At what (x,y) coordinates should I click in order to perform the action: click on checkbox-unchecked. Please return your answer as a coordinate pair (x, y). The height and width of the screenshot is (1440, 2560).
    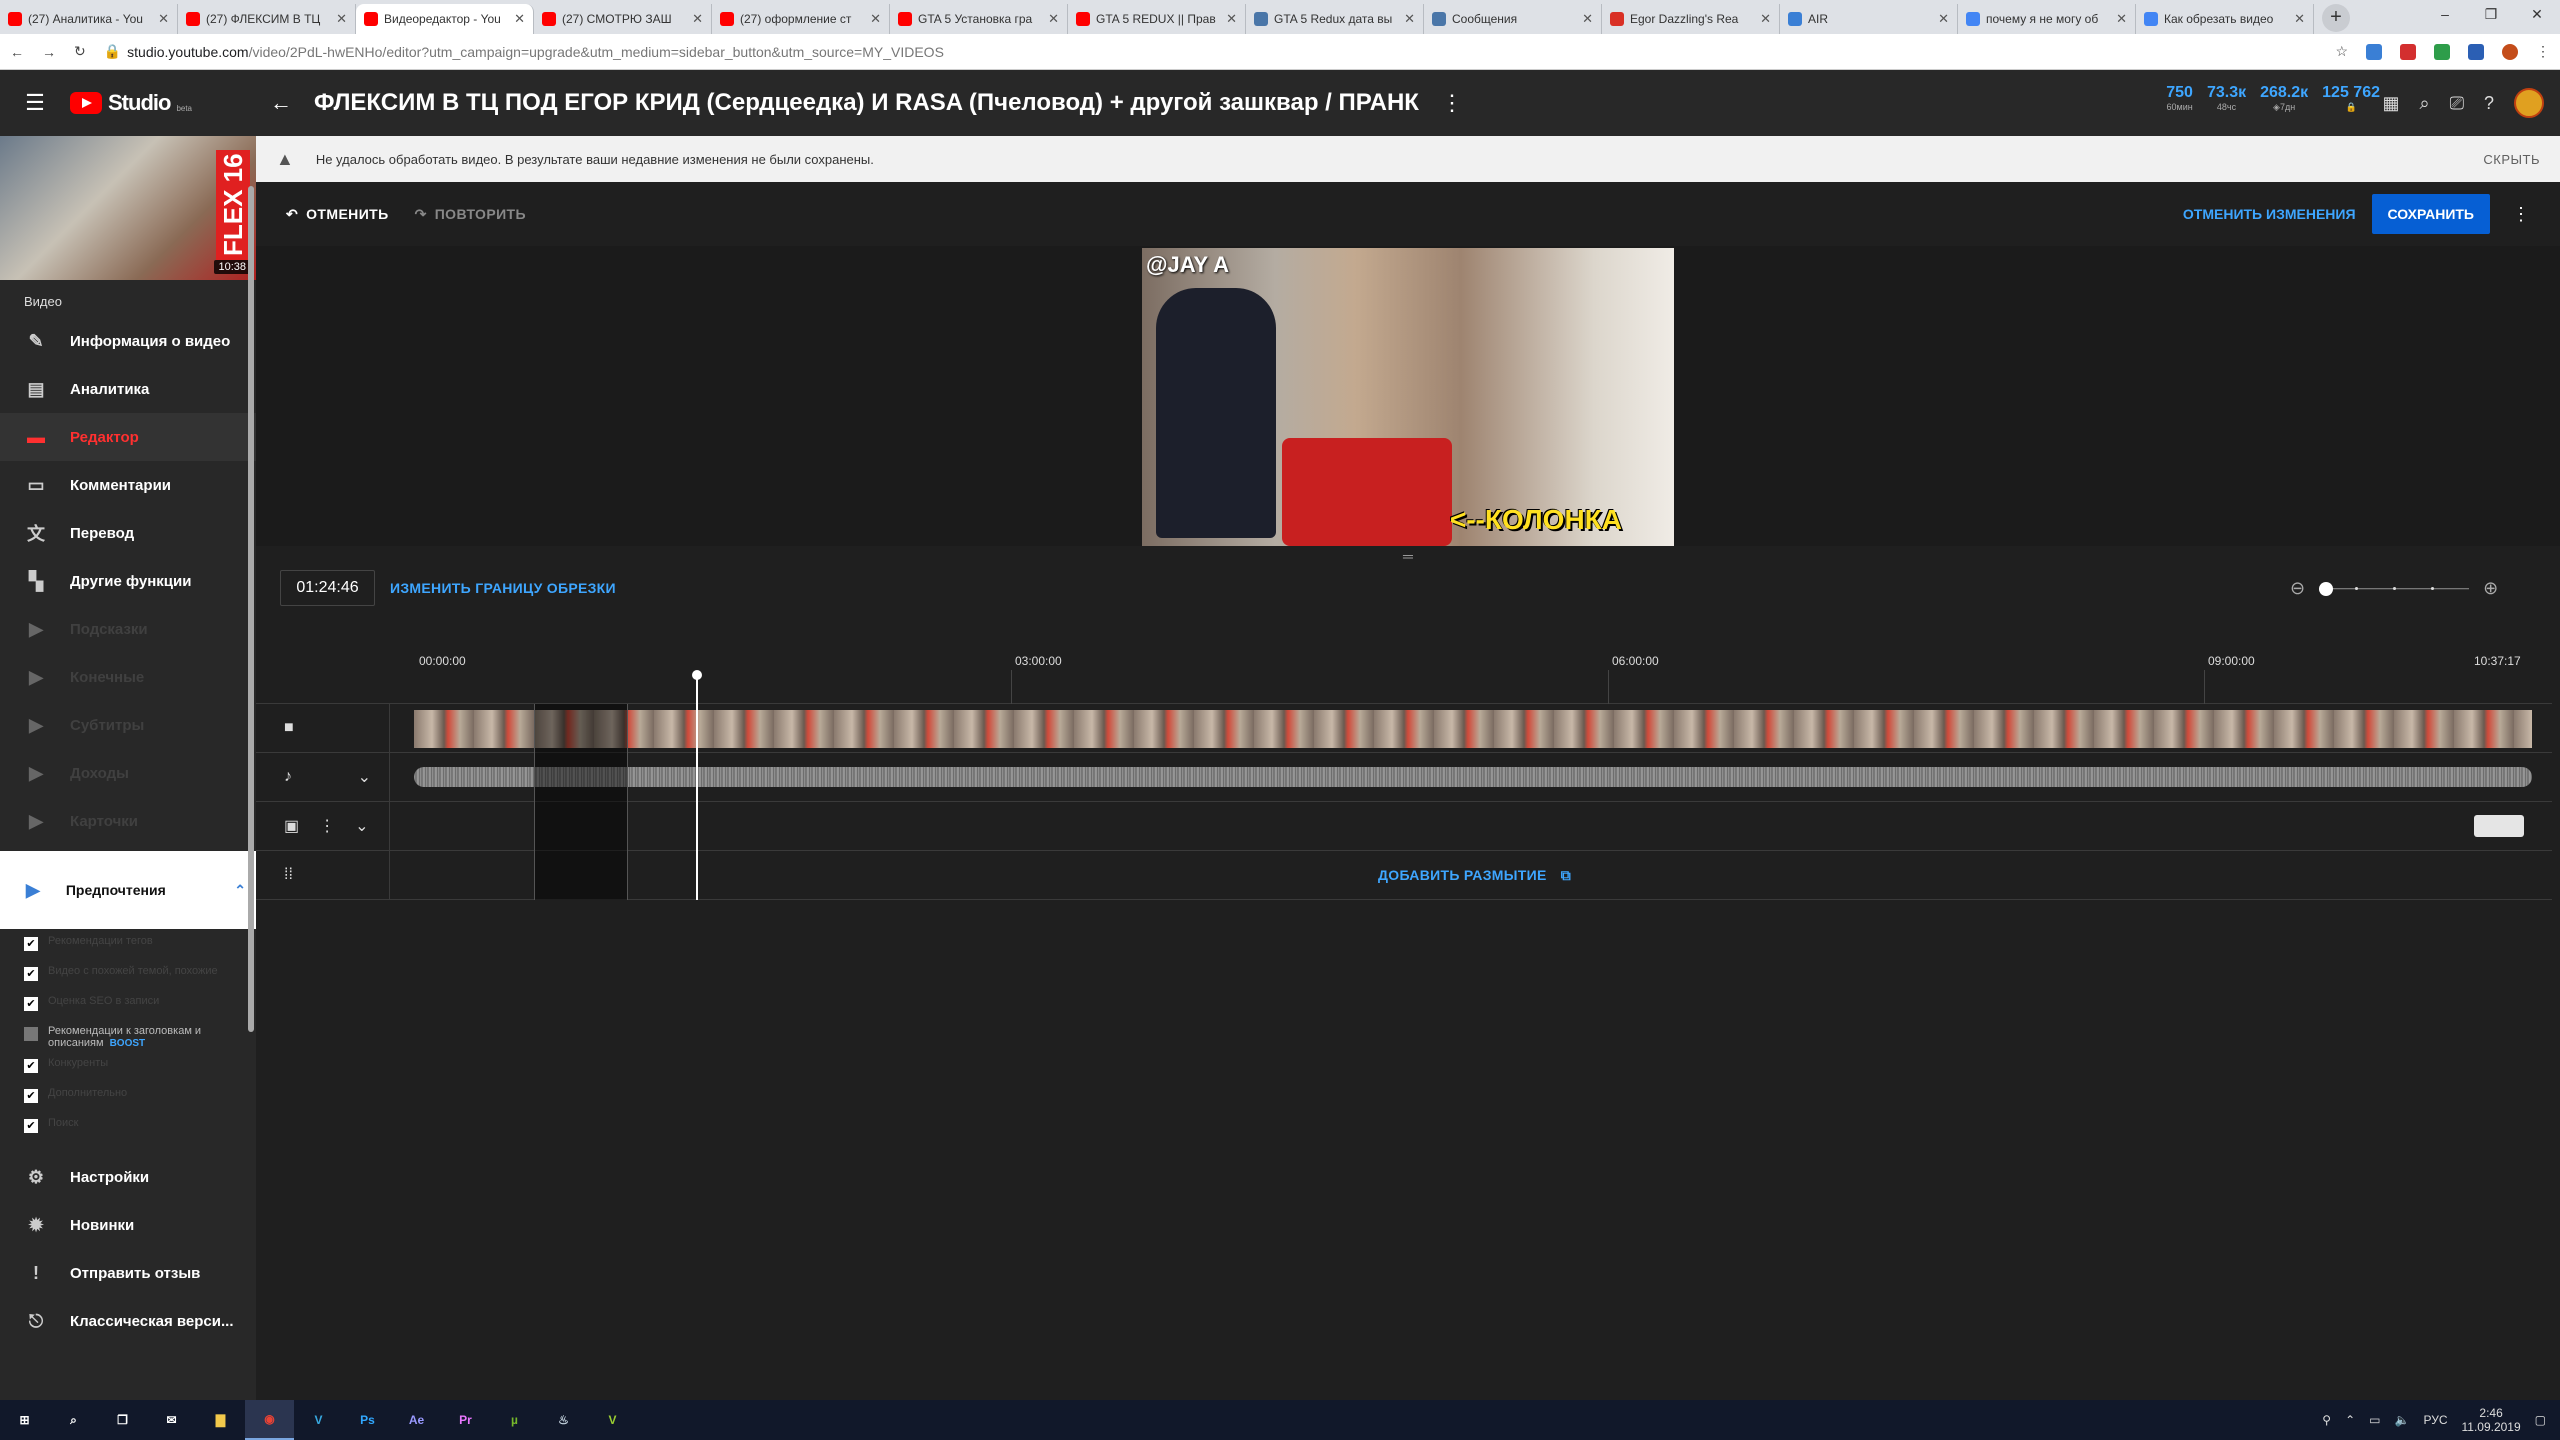
    Looking at the image, I should click on (31, 1034).